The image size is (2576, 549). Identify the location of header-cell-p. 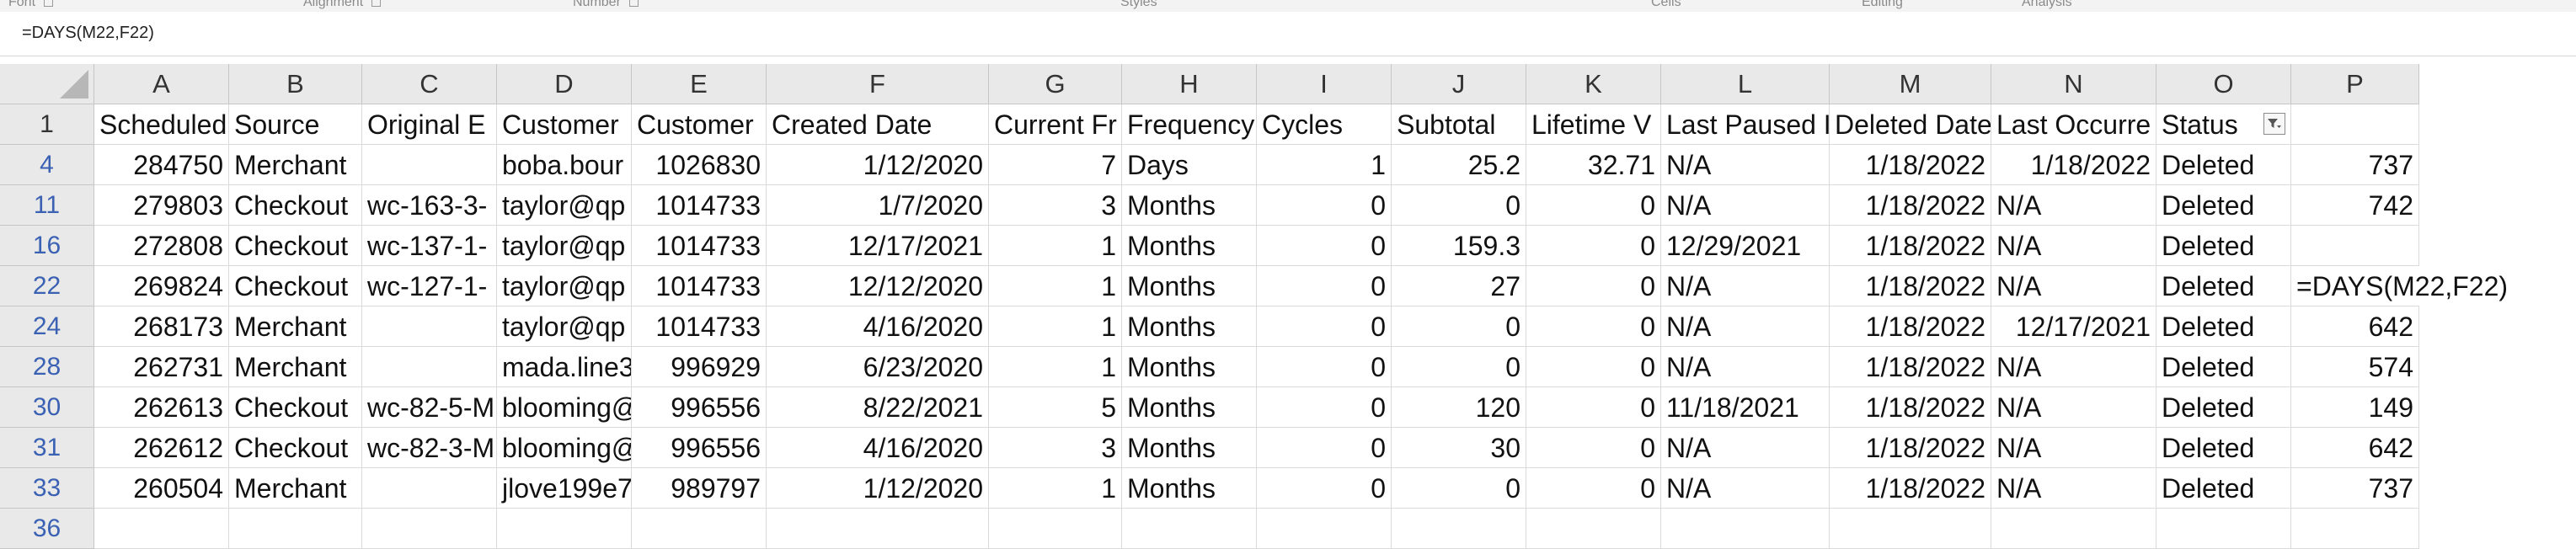
(2355, 124).